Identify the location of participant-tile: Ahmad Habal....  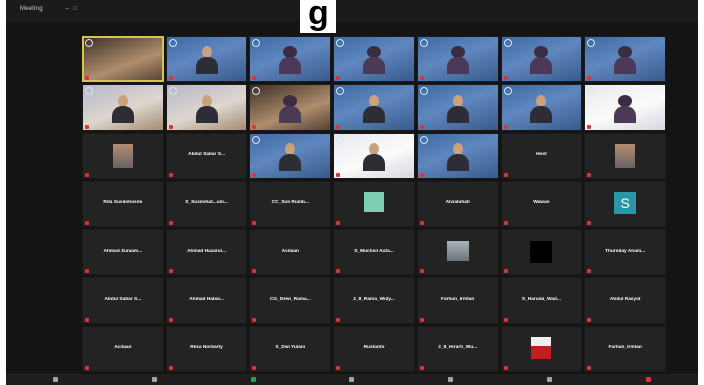
(206, 300).